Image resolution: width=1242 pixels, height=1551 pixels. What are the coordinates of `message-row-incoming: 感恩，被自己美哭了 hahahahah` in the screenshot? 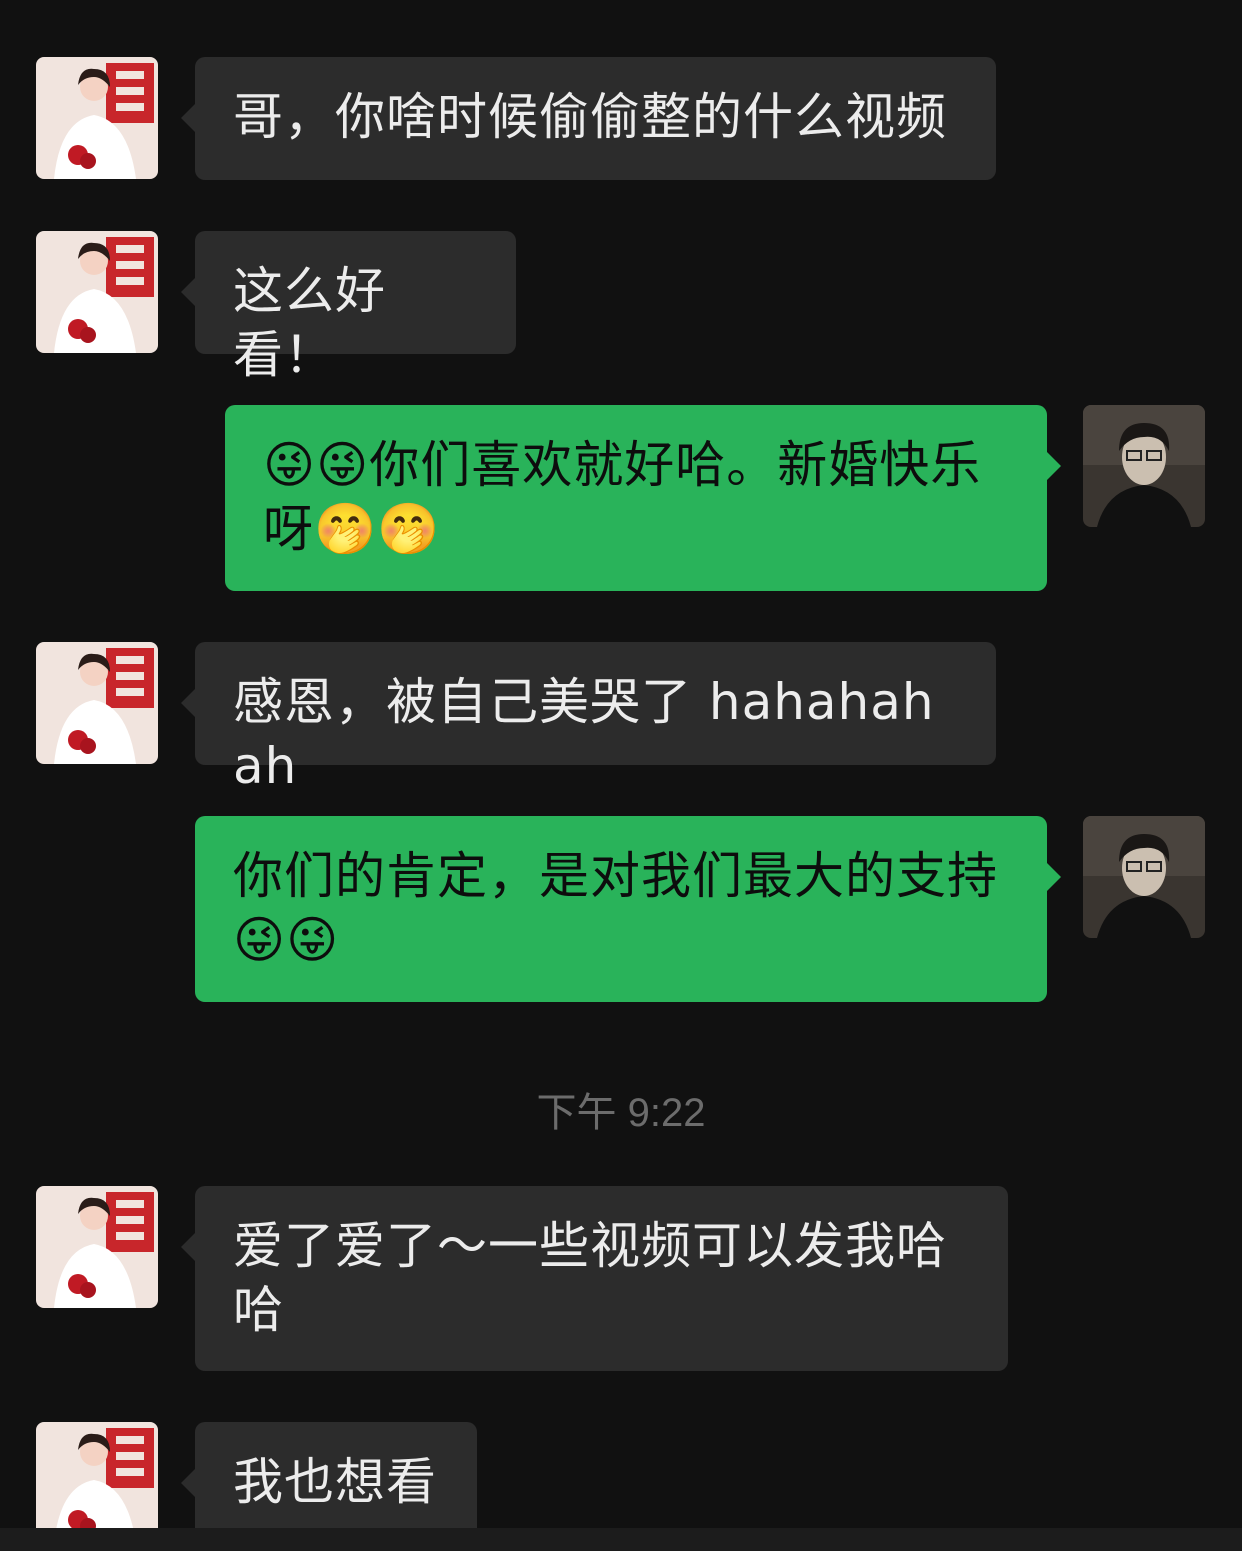 It's located at (621, 718).